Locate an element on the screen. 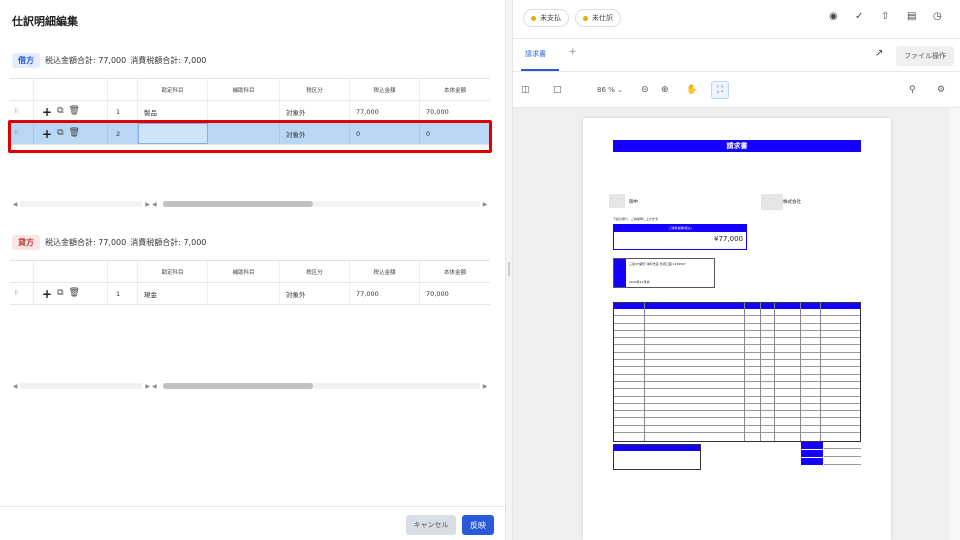 The height and width of the screenshot is (540, 960). zoom-level-select: 86 % ⌄ is located at coordinates (610, 90).